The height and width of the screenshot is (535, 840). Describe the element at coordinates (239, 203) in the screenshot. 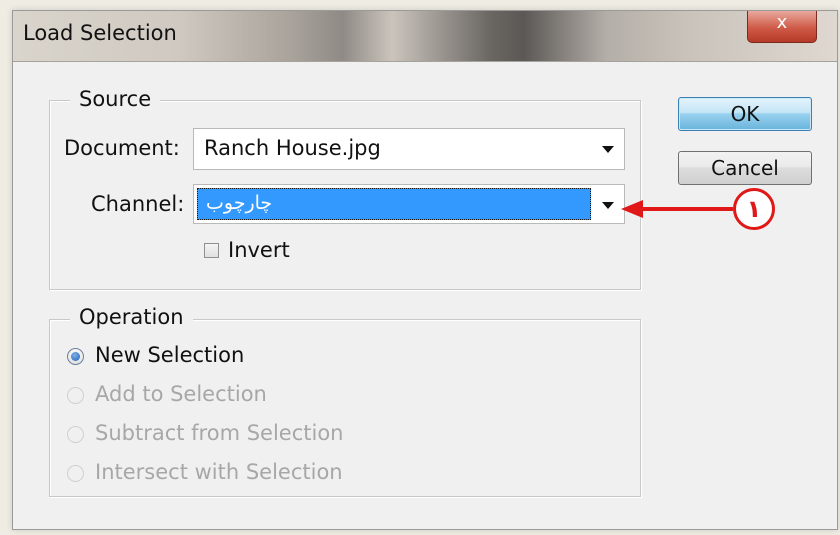

I see `channel-value: چارچوب` at that location.